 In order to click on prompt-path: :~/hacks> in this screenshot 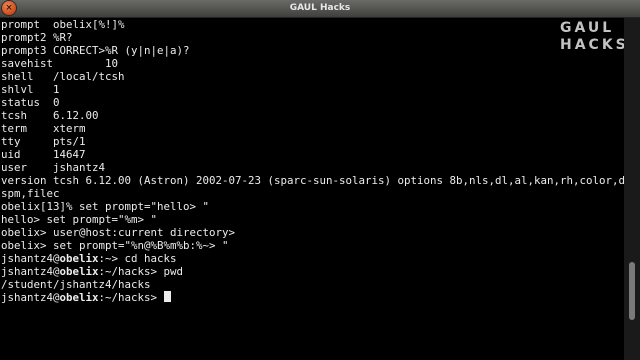, I will do `click(131, 297)`.